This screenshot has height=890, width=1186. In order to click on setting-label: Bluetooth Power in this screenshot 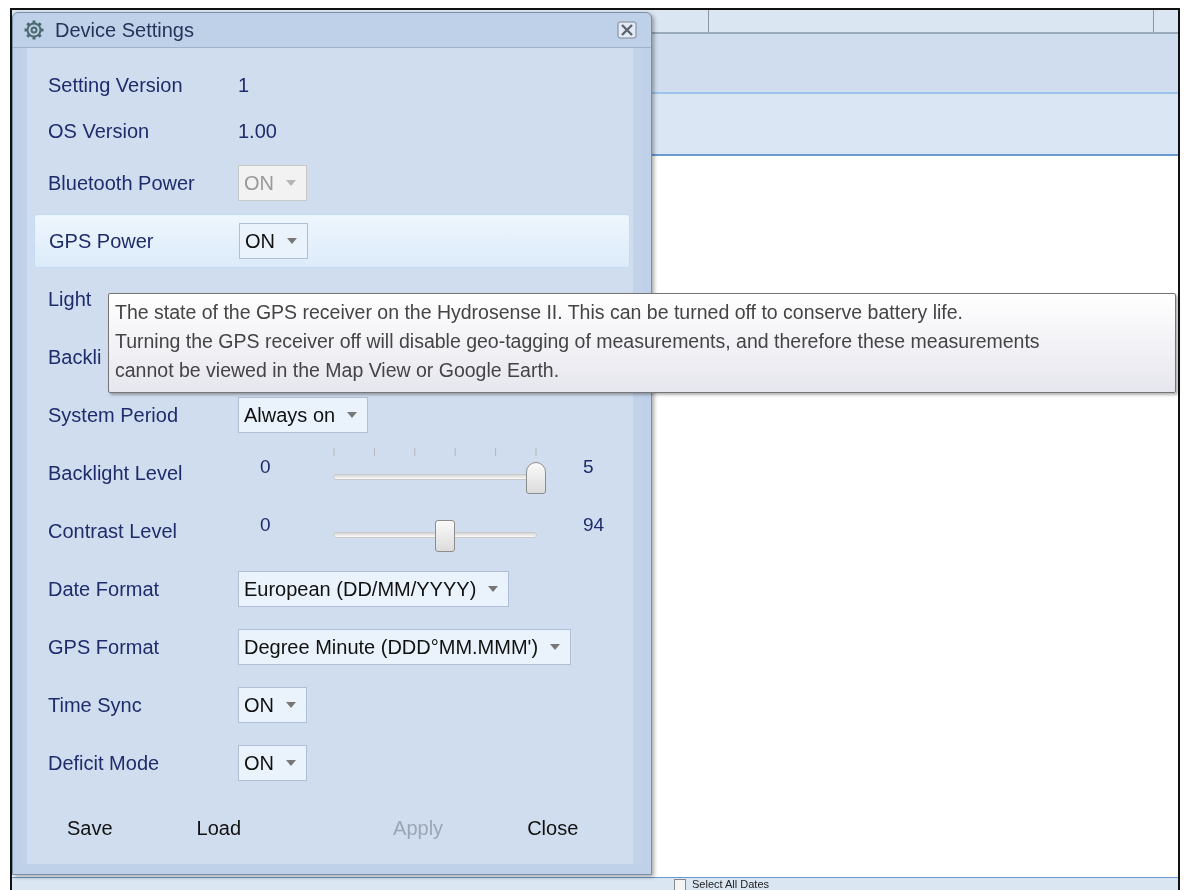, I will do `click(122, 183)`.